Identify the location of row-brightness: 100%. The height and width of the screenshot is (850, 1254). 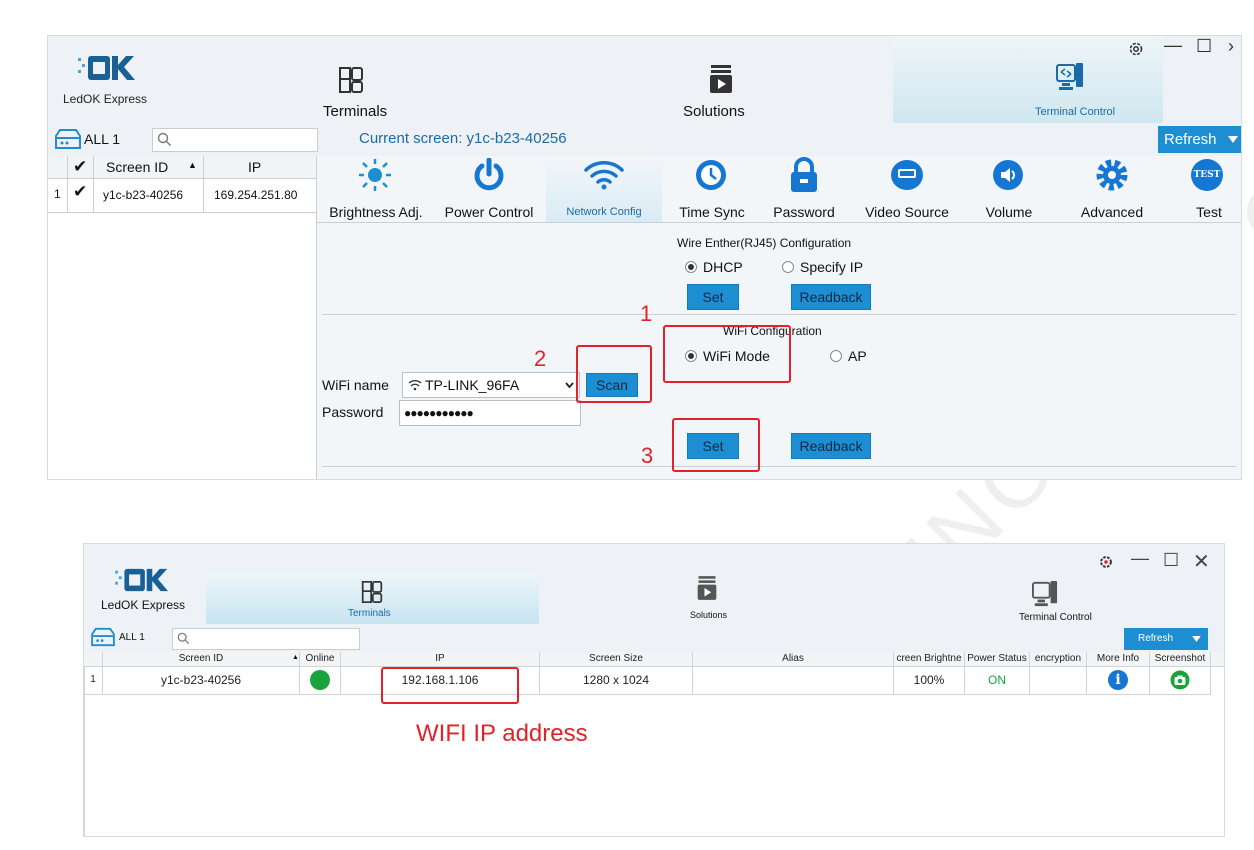
(929, 680).